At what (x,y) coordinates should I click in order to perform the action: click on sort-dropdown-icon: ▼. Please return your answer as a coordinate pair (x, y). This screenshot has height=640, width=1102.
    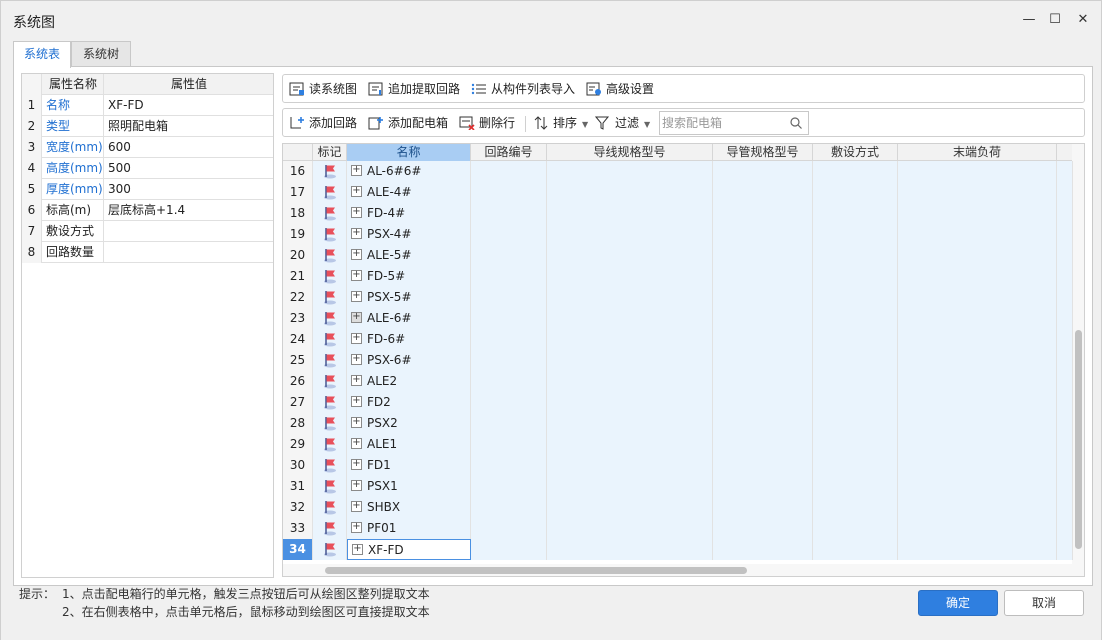
    Looking at the image, I should click on (585, 124).